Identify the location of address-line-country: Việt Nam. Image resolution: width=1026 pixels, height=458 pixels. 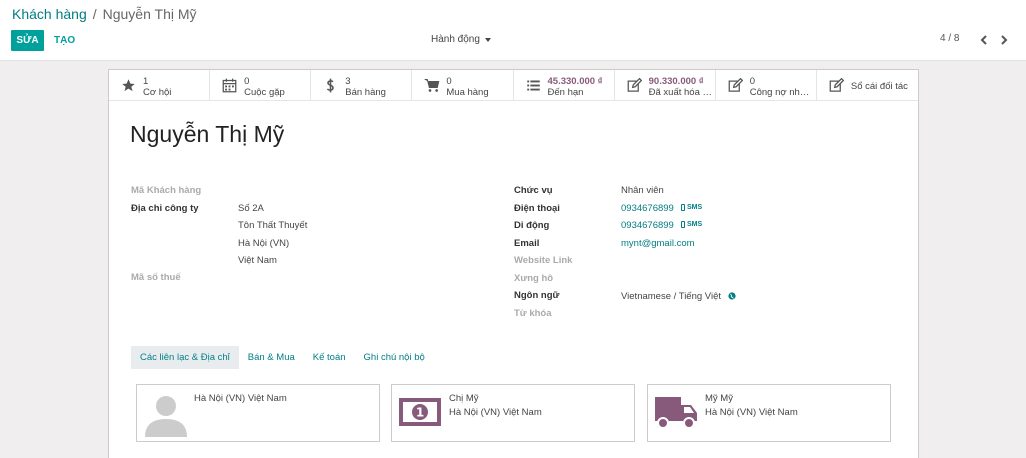
(257, 260).